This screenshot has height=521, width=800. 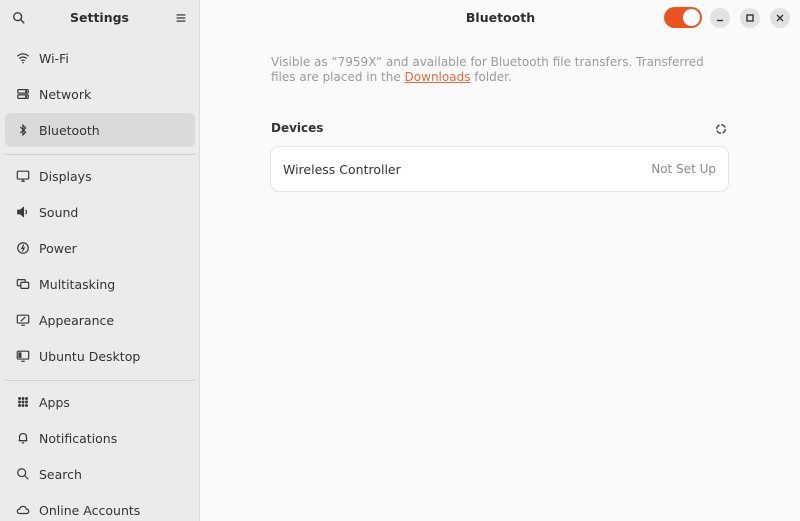 What do you see at coordinates (721, 129) in the screenshot?
I see `loading-spinner-icon` at bounding box center [721, 129].